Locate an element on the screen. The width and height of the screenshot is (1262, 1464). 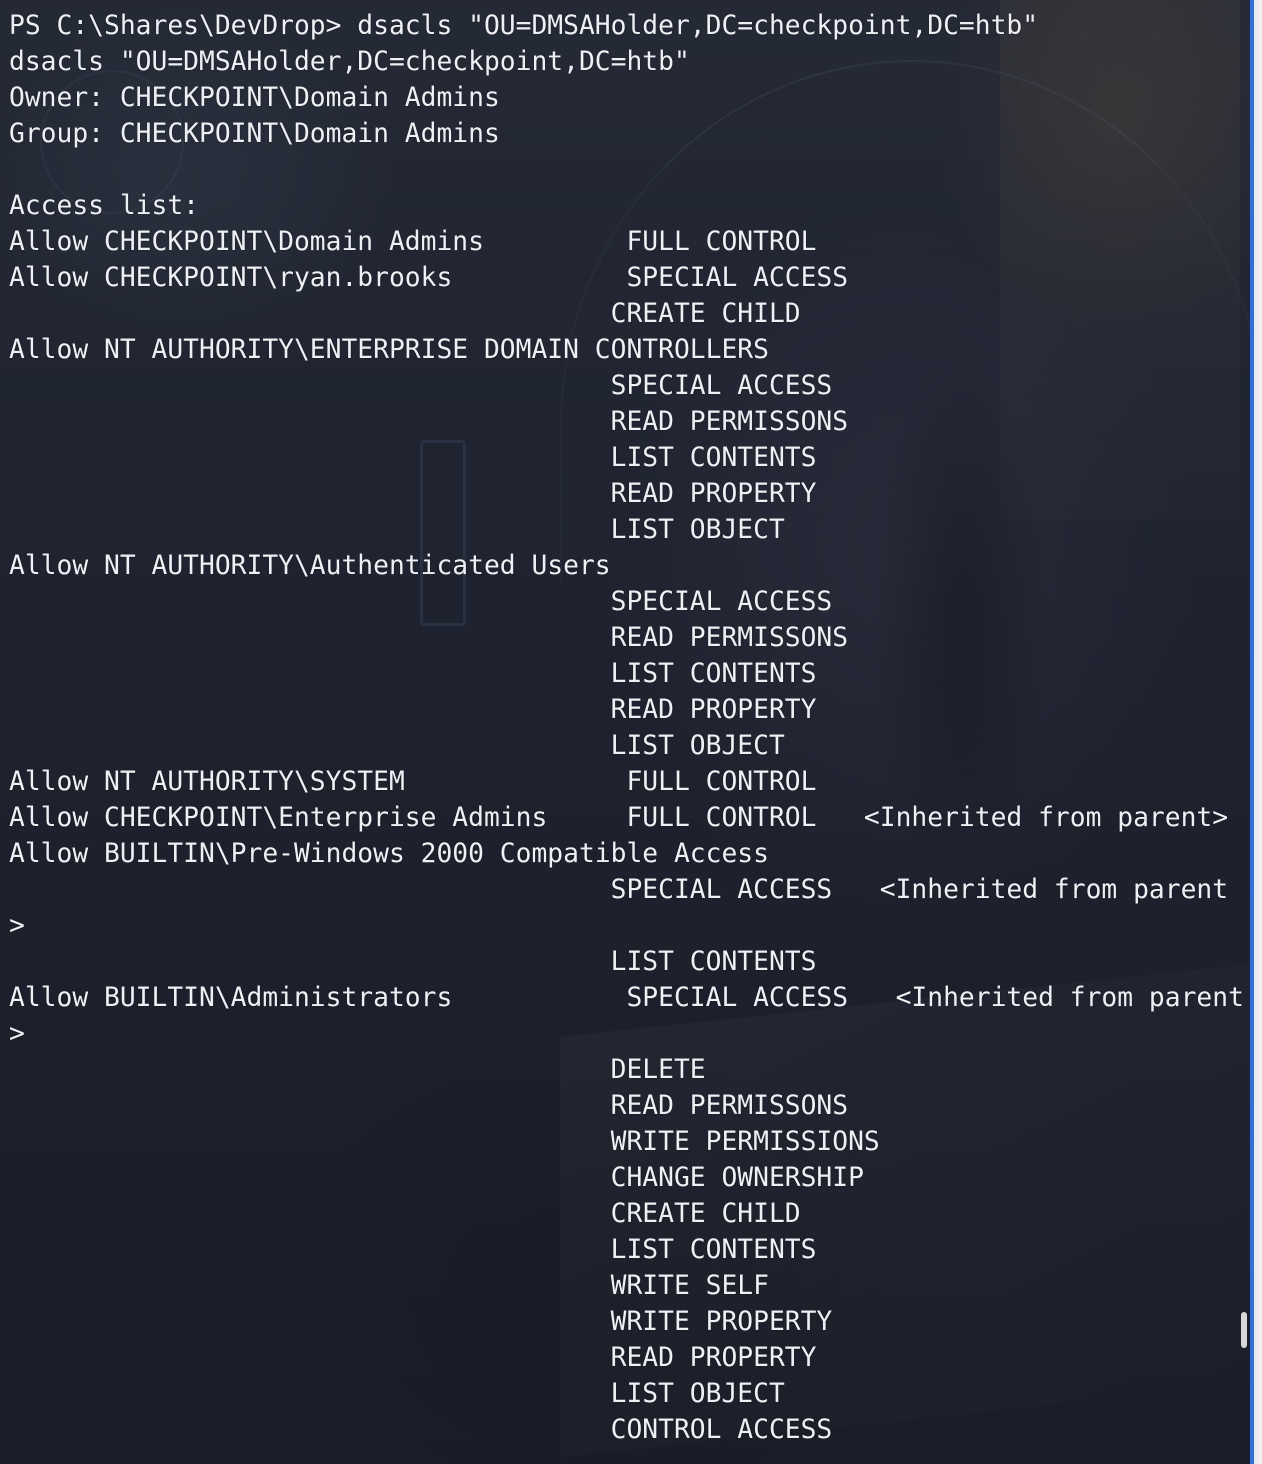
terminal-line: Allow NT AUTHORITY\SYSTEM FULL CONTROL is located at coordinates (413, 782).